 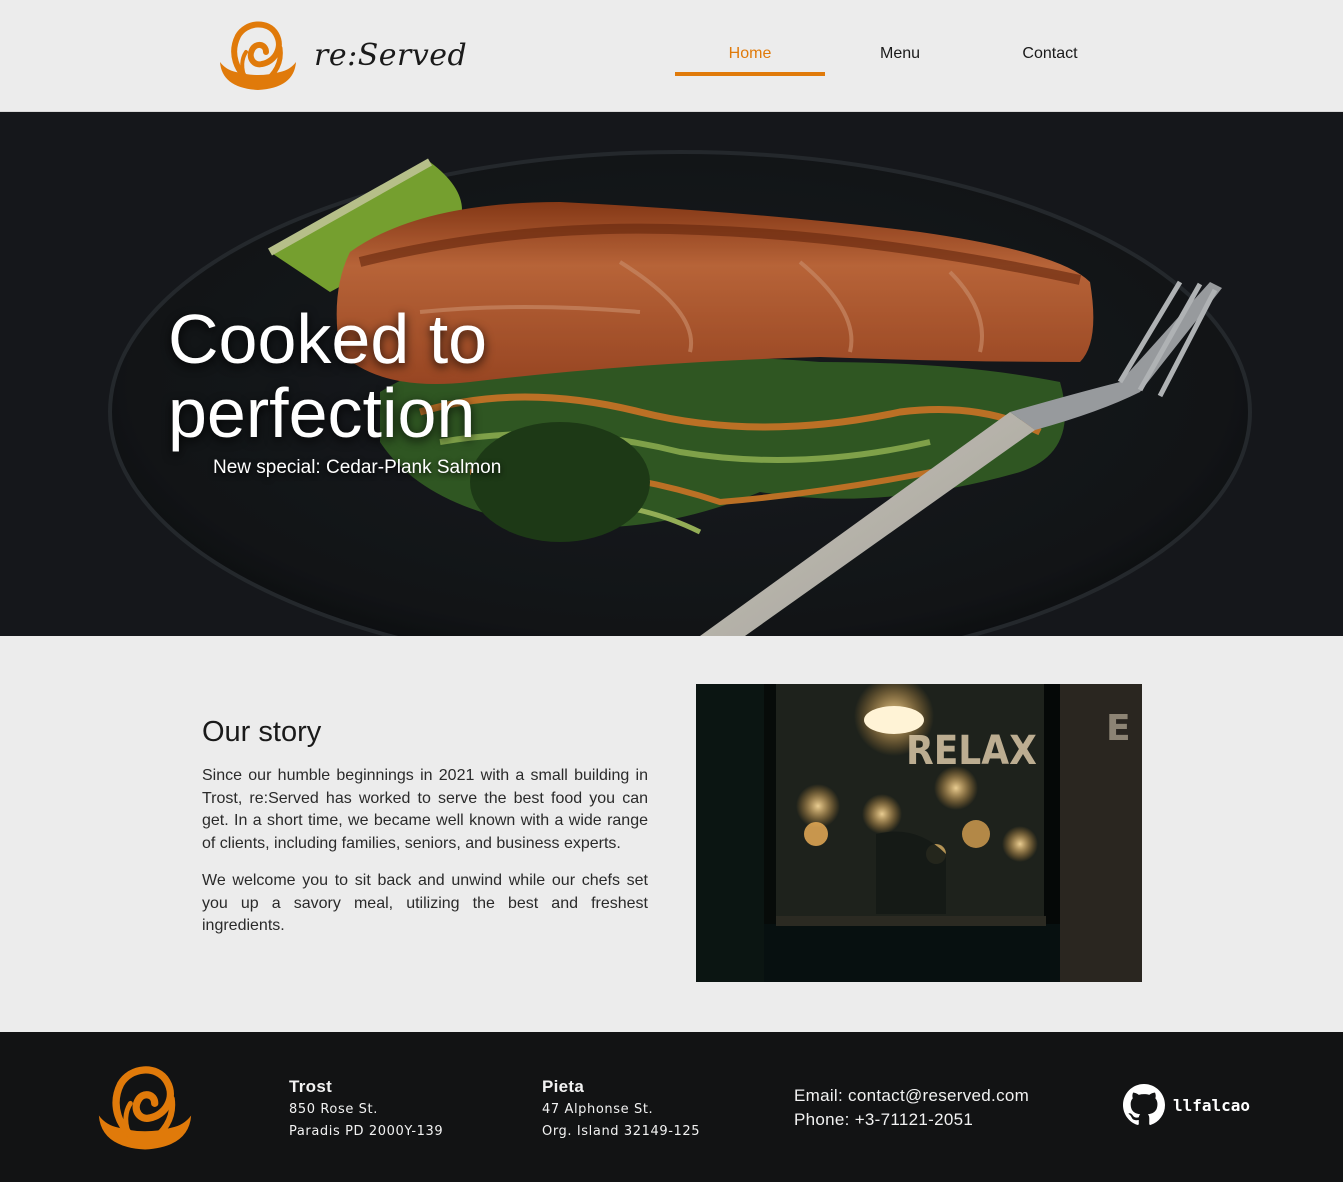 What do you see at coordinates (311, 1086) in the screenshot?
I see `location-name: Trost` at bounding box center [311, 1086].